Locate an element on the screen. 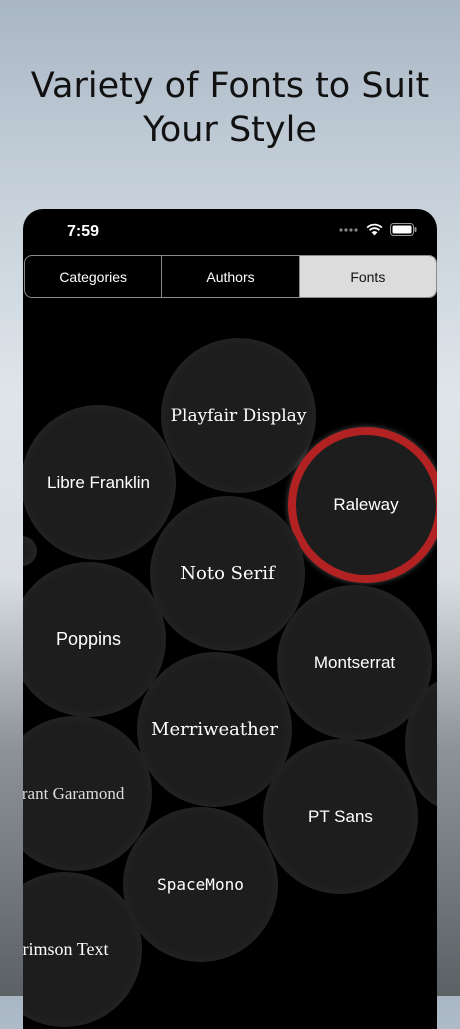 The height and width of the screenshot is (1029, 460). font-bubble-spacemono: SpaceMono is located at coordinates (200, 884).